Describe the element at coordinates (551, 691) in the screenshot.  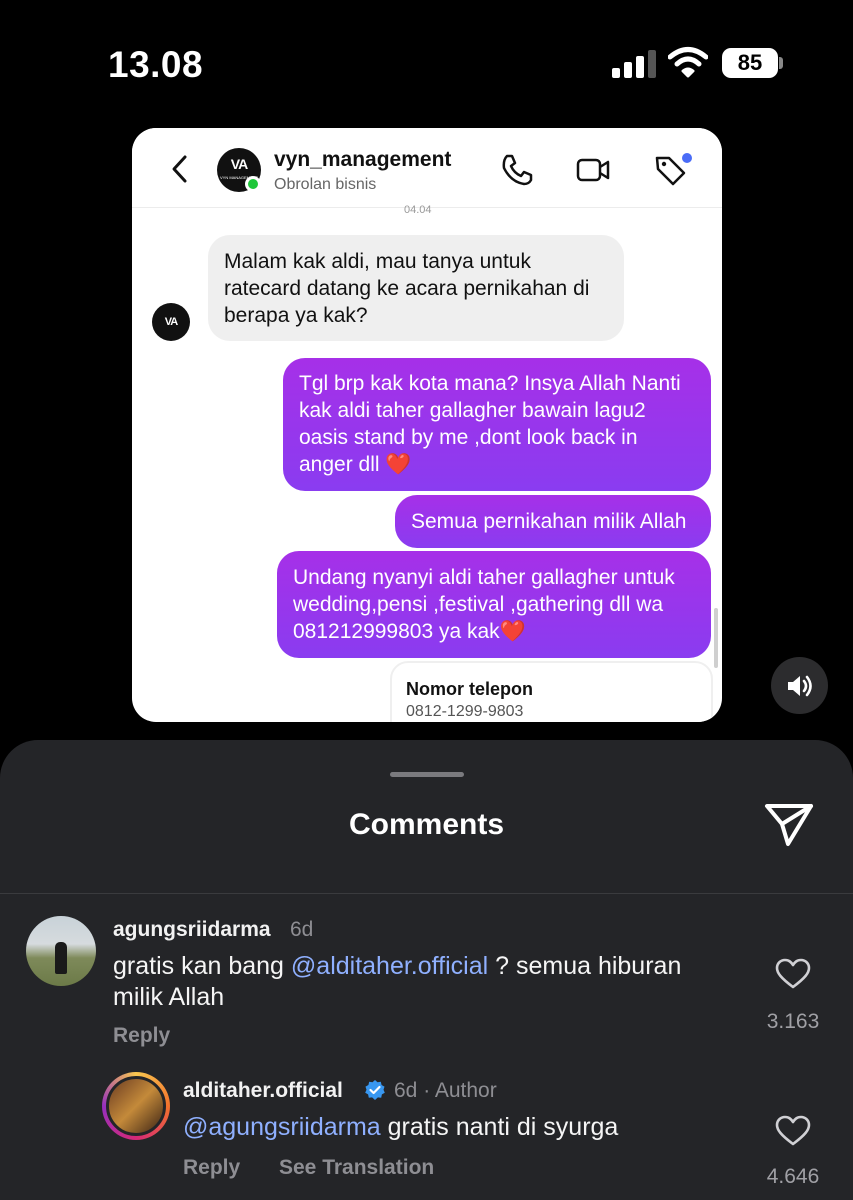
I see `phone-contact-card: Nomor telepon 0812-1299-9803` at that location.